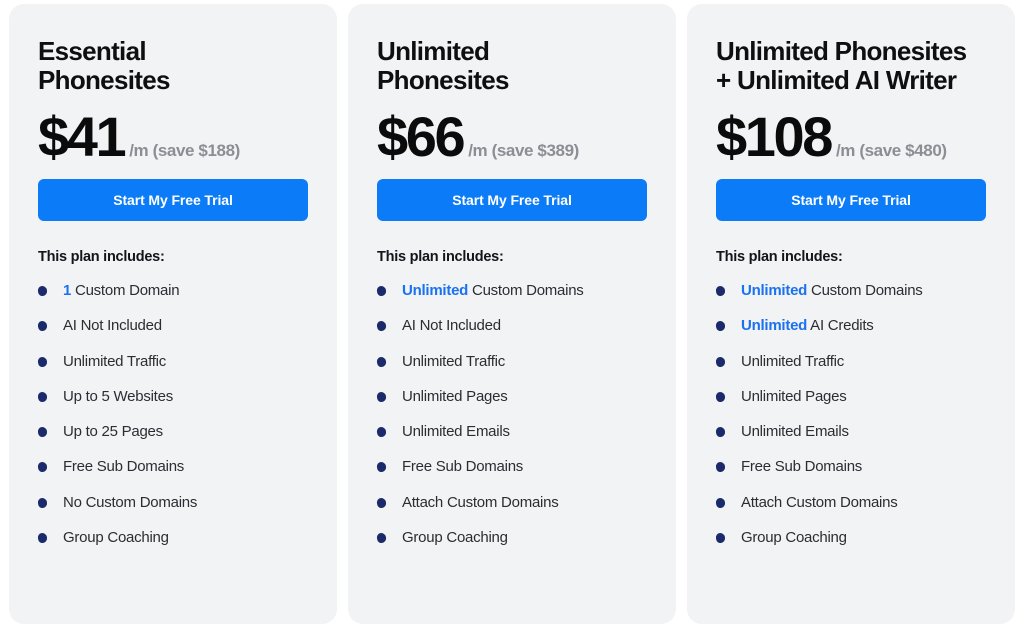 Image resolution: width=1024 pixels, height=629 pixels. What do you see at coordinates (82, 137) in the screenshot?
I see `plan-price-amount: $41` at bounding box center [82, 137].